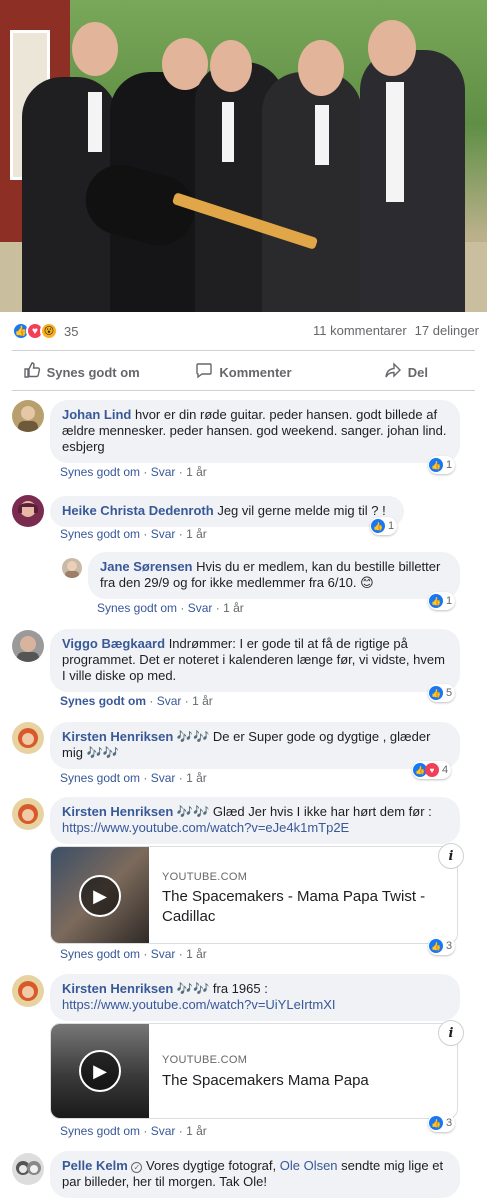  I want to click on share-button: Del, so click(406, 372).